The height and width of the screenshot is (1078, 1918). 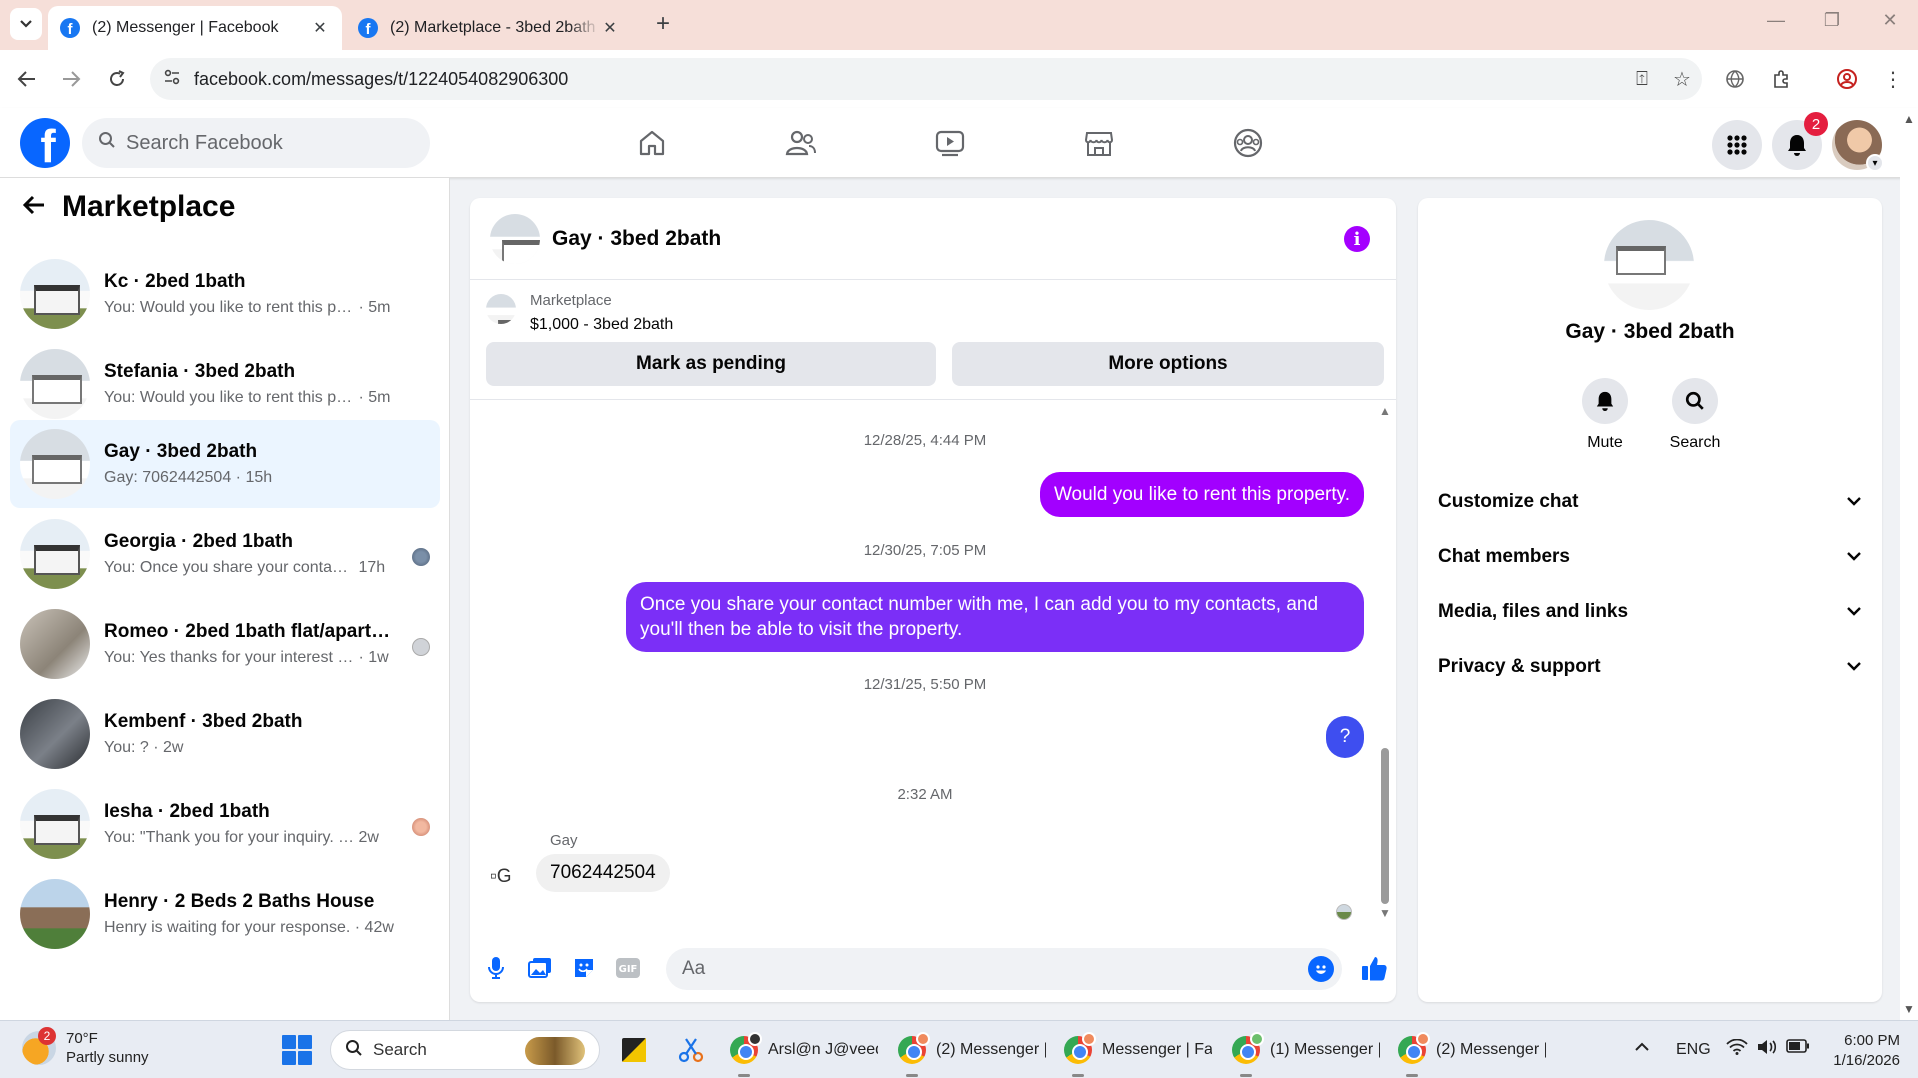 What do you see at coordinates (465, 1050) in the screenshot?
I see `taskbar-search: Search` at bounding box center [465, 1050].